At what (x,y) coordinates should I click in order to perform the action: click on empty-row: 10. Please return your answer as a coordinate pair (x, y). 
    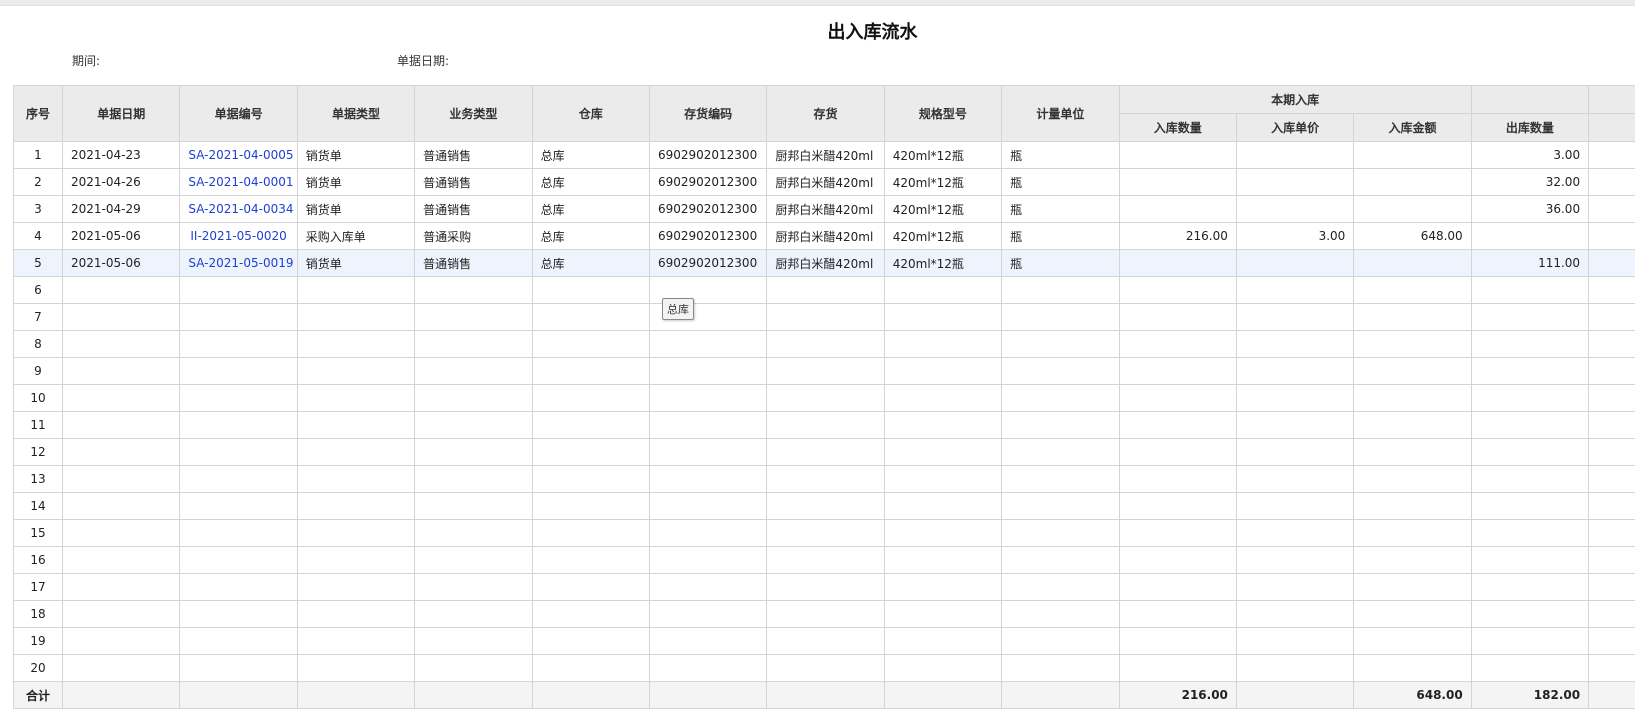
    Looking at the image, I should click on (824, 398).